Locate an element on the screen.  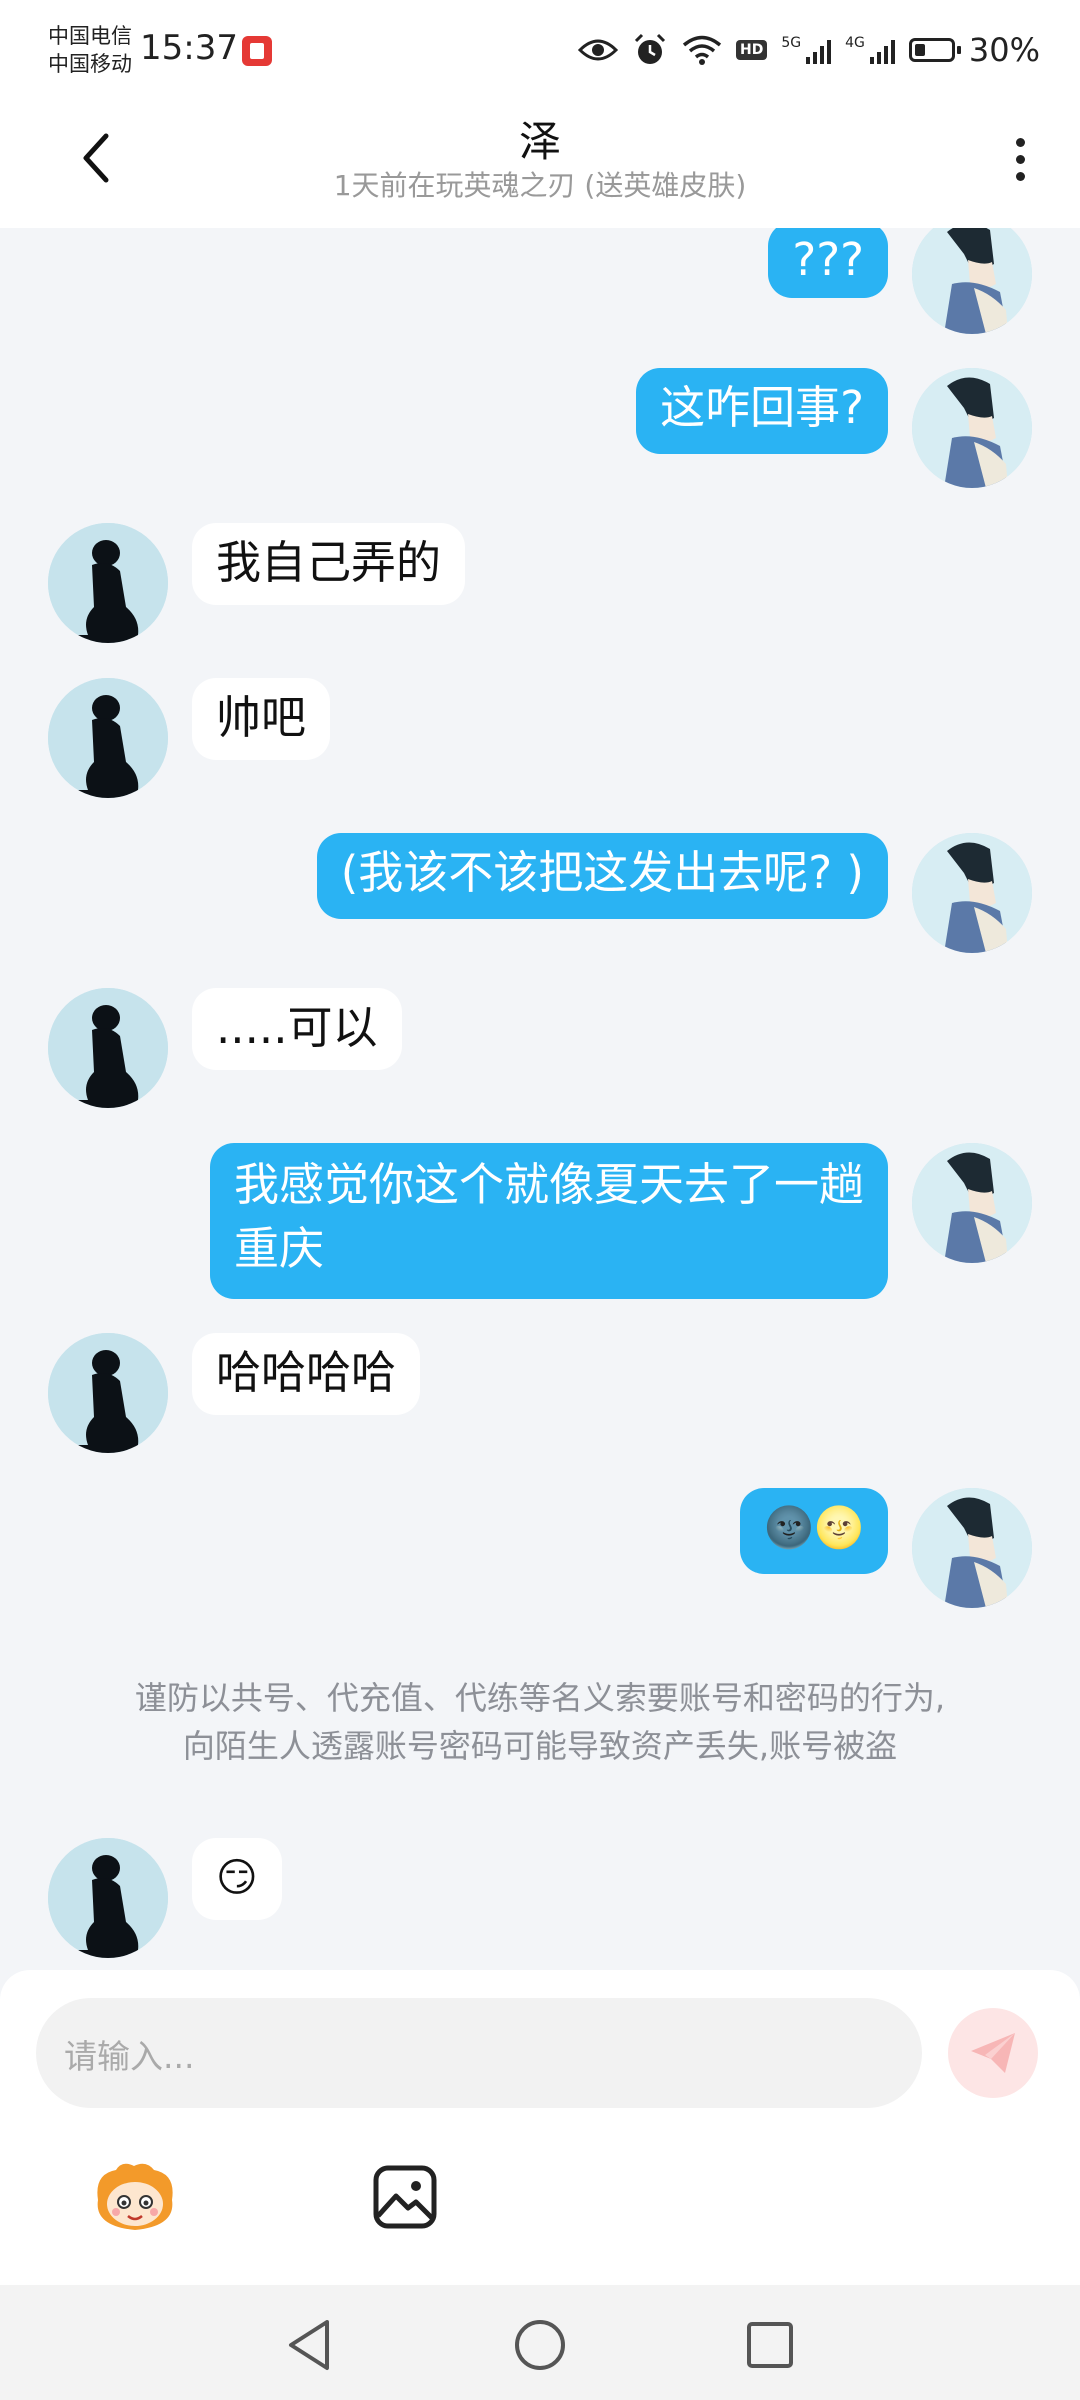
hd-badge: HD is located at coordinates (752, 50).